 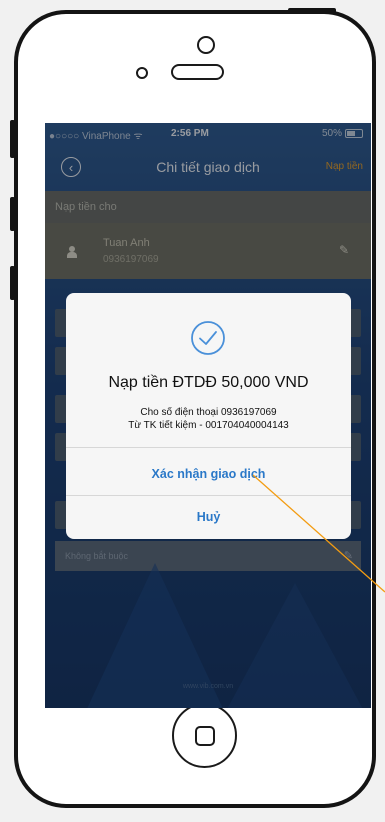 What do you see at coordinates (12, 214) in the screenshot?
I see `volume-up-button` at bounding box center [12, 214].